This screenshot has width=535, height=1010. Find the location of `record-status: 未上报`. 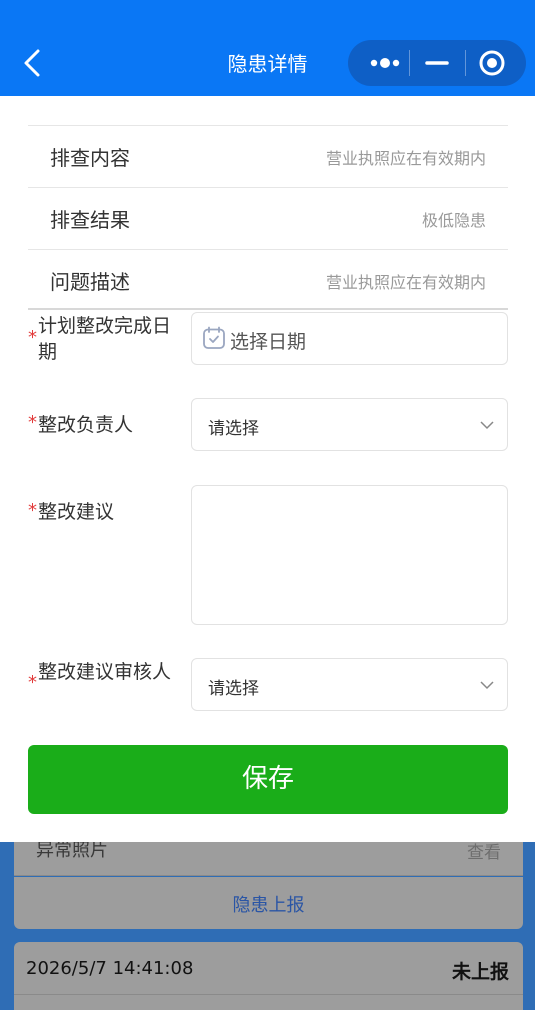

record-status: 未上报 is located at coordinates (480, 972).